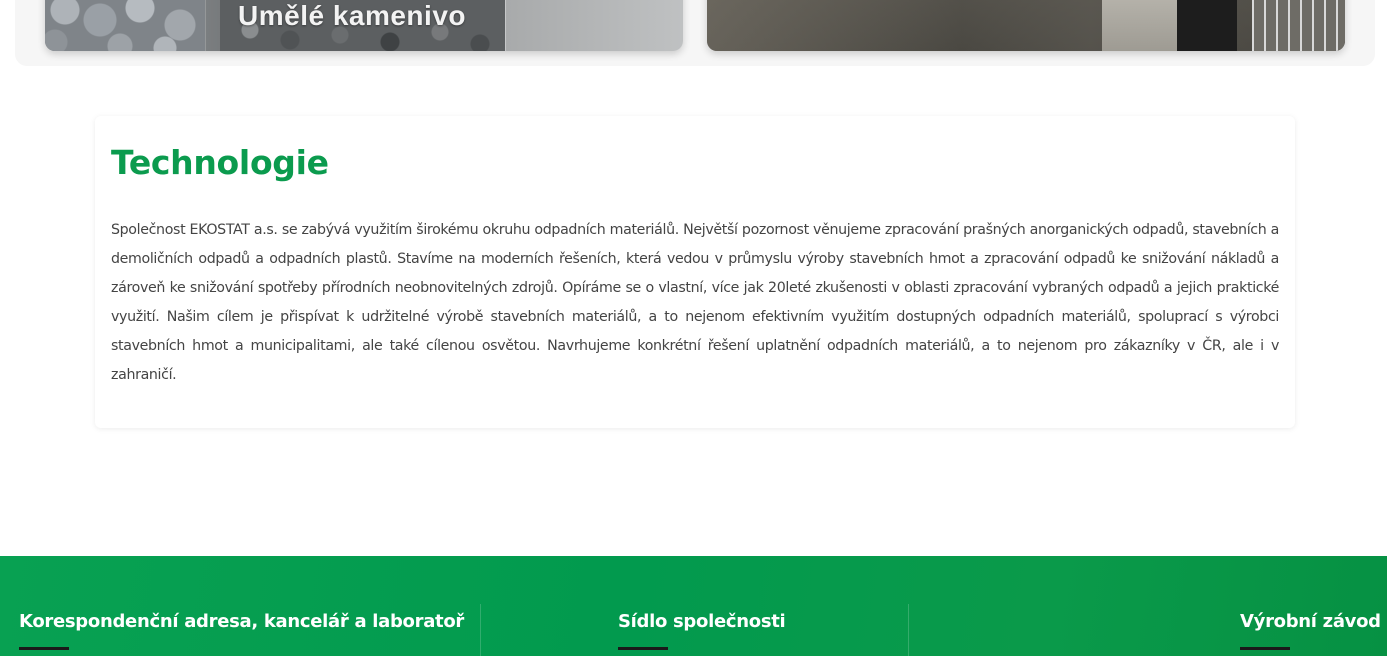 This screenshot has width=1387, height=656. Describe the element at coordinates (702, 621) in the screenshot. I see `footer-heading-registered-office: Sídlo společnosti` at that location.